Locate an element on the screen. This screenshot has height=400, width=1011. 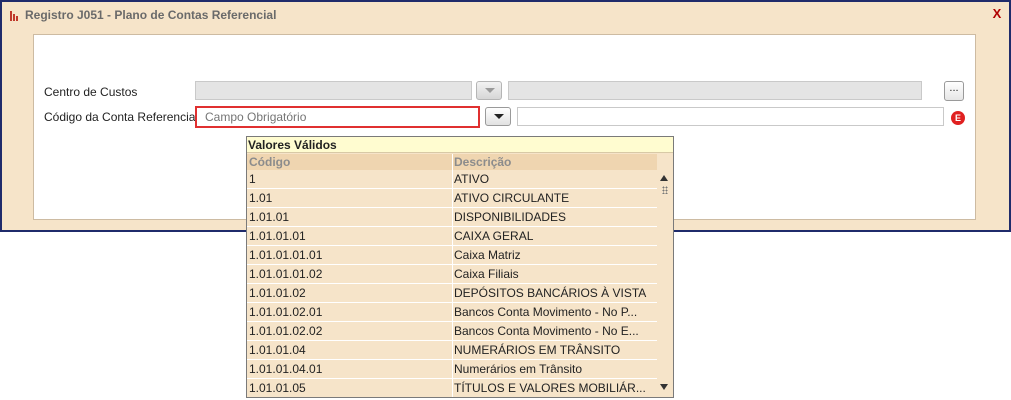
table-row: 1.01.01.01.02 Caixa Filiais is located at coordinates (452, 274).